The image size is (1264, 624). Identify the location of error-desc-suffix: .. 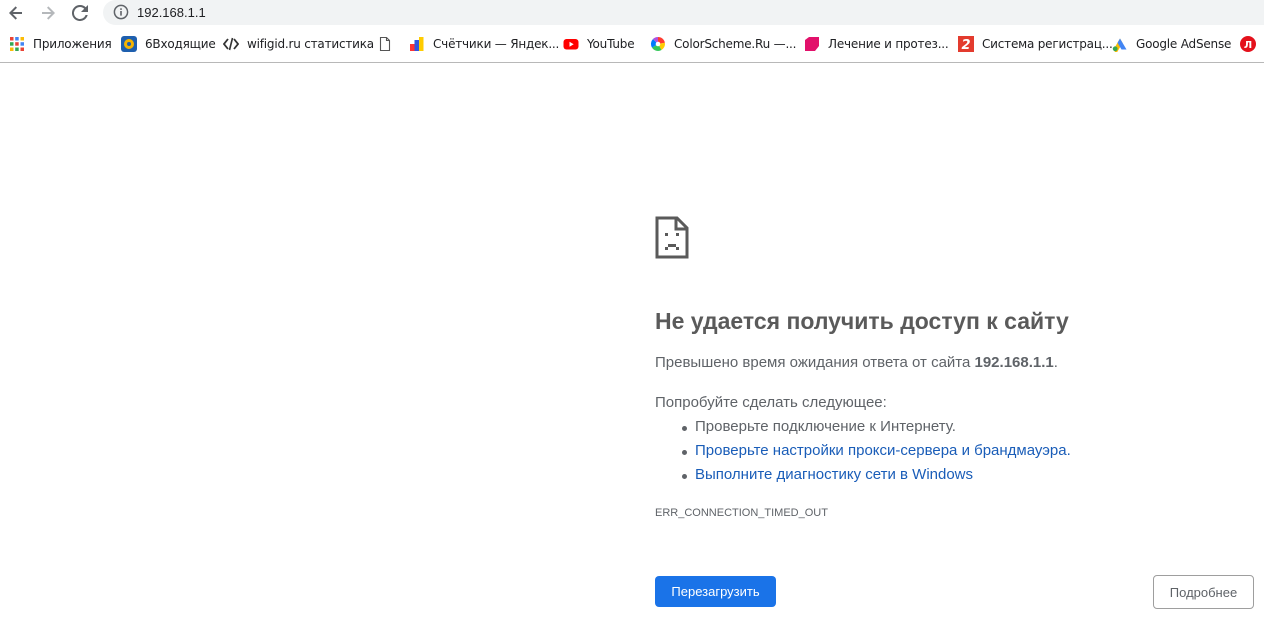
(1055, 362).